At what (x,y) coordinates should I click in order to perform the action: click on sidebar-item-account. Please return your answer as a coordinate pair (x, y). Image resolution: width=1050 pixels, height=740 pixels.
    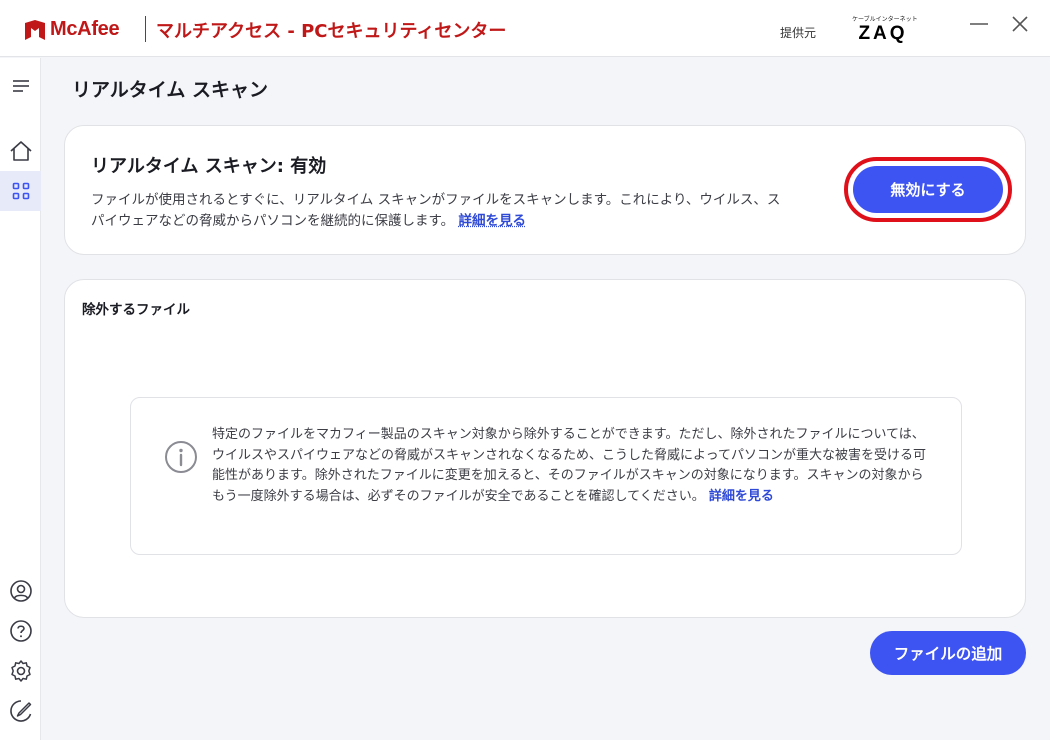
    Looking at the image, I should click on (20, 591).